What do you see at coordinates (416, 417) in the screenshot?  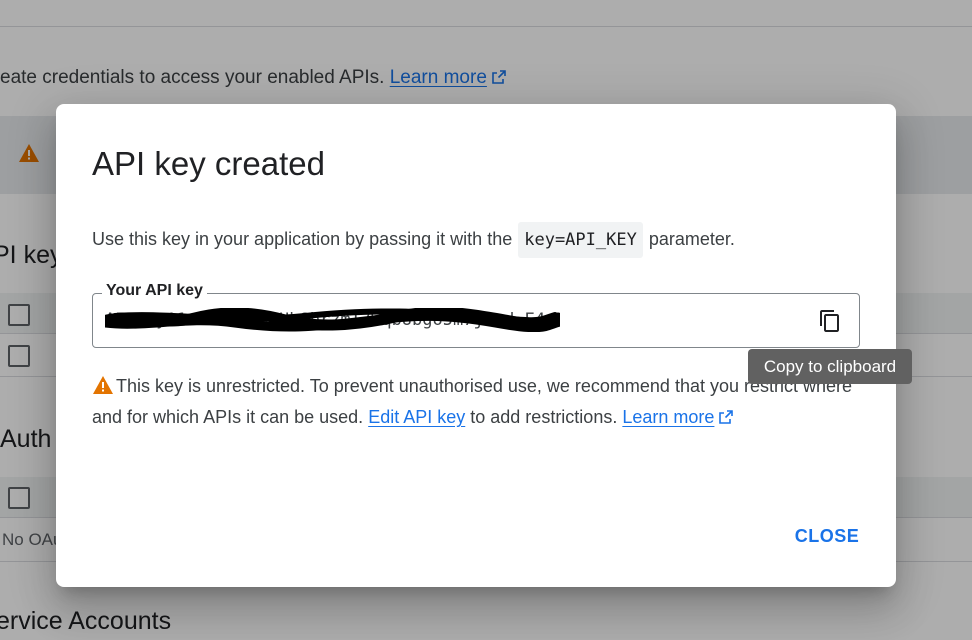 I see `edit-api-key-link: Edit API key` at bounding box center [416, 417].